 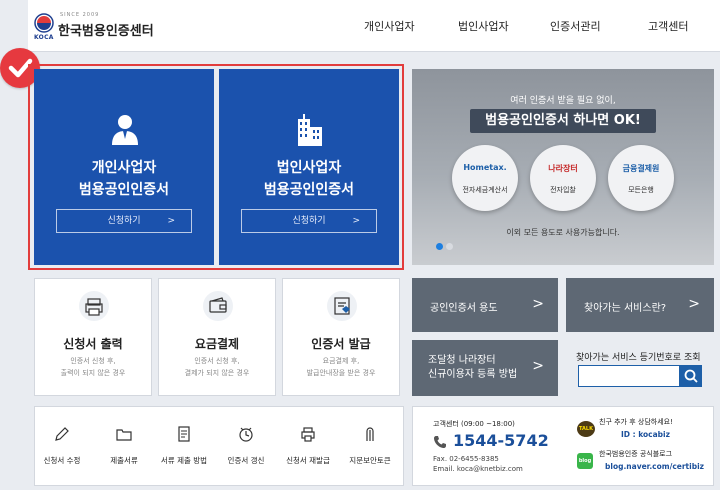 What do you see at coordinates (474, 424) in the screenshot?
I see `contact-hours-label: 고객센터 (09:00 ~18:00)` at bounding box center [474, 424].